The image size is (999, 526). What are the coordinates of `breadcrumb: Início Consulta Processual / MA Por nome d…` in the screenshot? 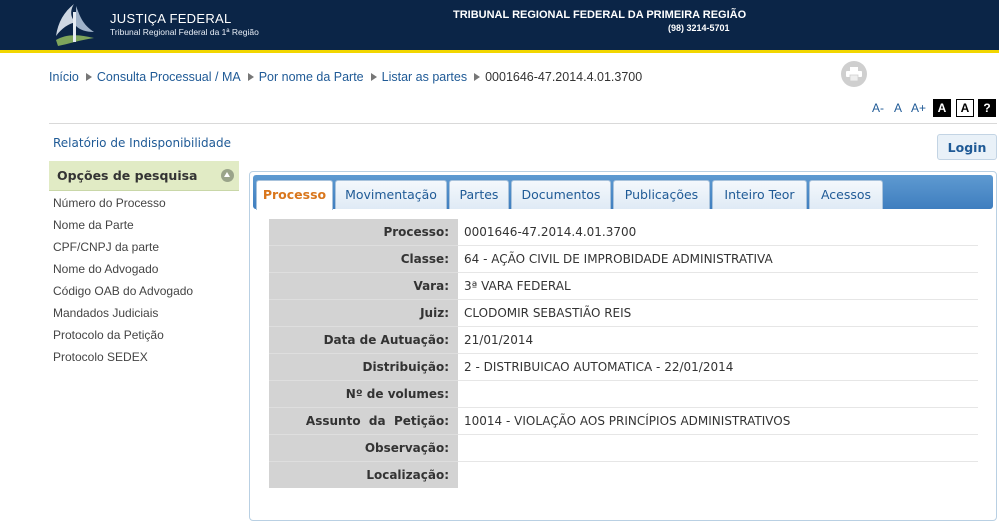 It's located at (345, 77).